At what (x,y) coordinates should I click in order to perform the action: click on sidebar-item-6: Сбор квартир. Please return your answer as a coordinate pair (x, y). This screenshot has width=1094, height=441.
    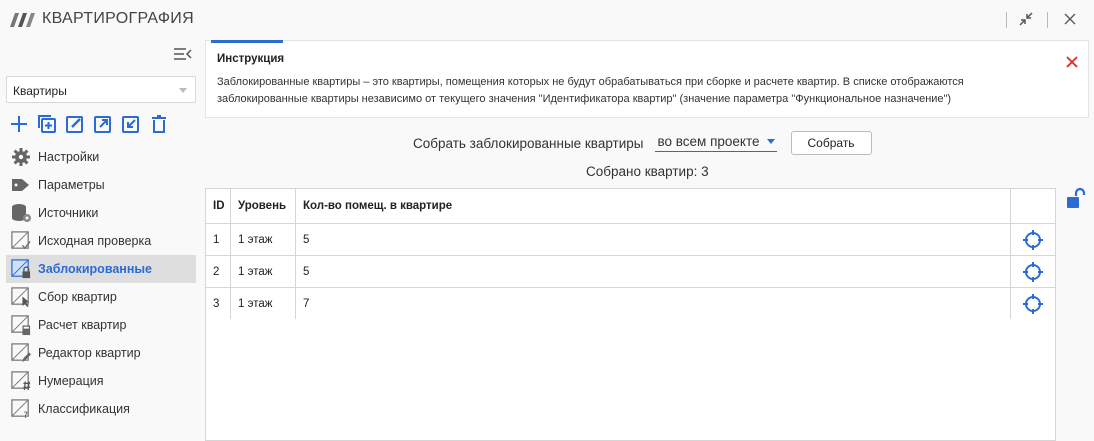
    Looking at the image, I should click on (101, 297).